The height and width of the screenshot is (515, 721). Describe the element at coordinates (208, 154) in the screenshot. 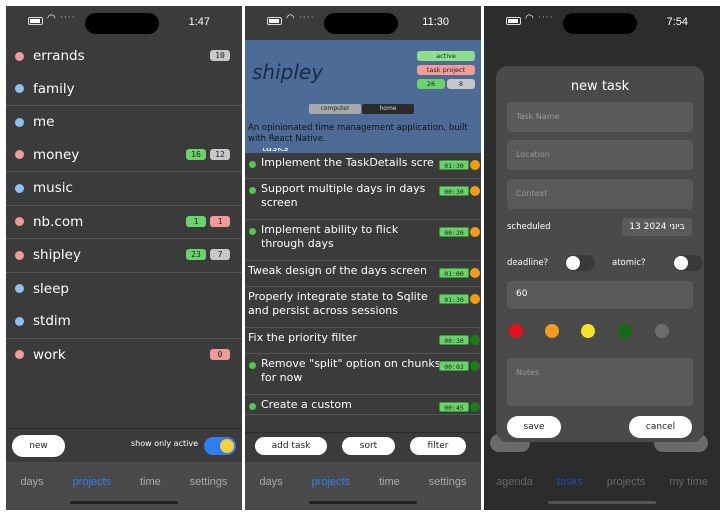

I see `project-badges: 16 12` at that location.